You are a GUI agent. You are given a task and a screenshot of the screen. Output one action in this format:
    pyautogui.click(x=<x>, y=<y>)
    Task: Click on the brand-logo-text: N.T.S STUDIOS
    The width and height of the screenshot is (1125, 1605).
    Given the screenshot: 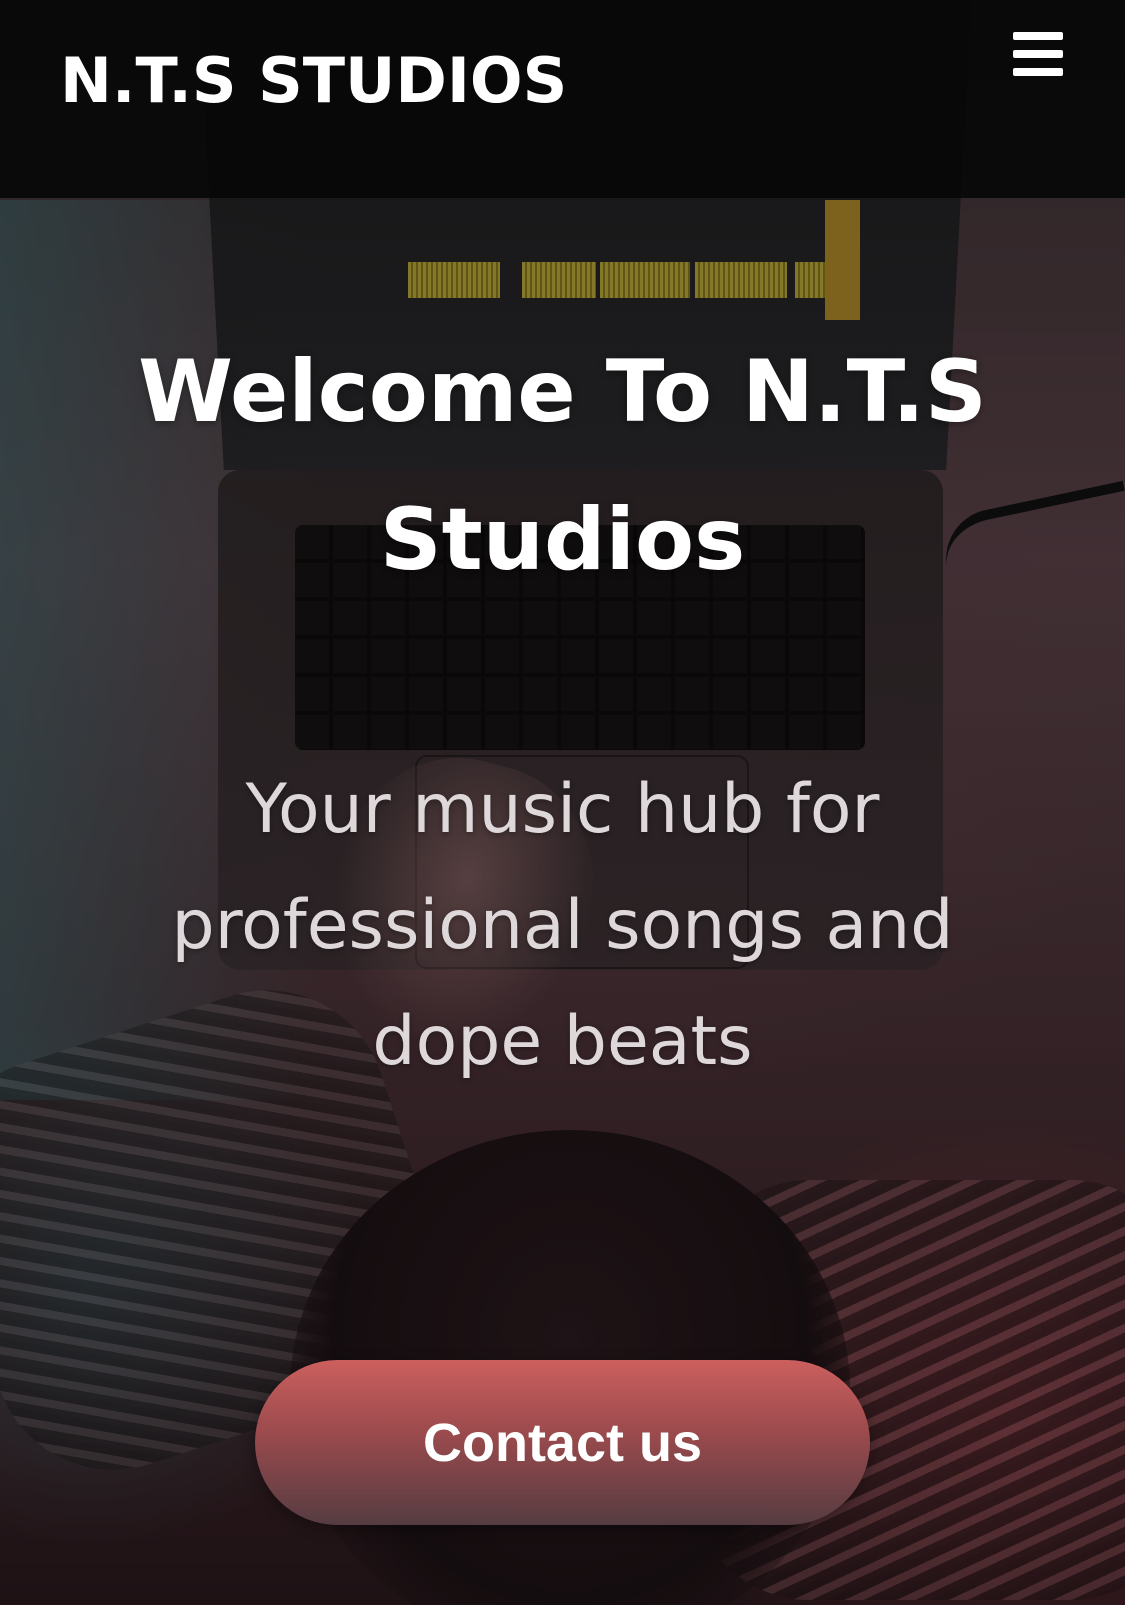 What is the action you would take?
    pyautogui.click(x=313, y=81)
    